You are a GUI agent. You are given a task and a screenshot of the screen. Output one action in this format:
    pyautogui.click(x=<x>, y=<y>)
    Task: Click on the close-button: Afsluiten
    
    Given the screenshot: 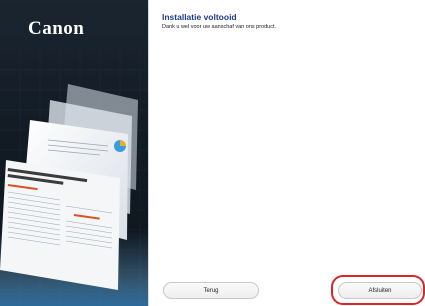 What is the action you would take?
    pyautogui.click(x=380, y=290)
    